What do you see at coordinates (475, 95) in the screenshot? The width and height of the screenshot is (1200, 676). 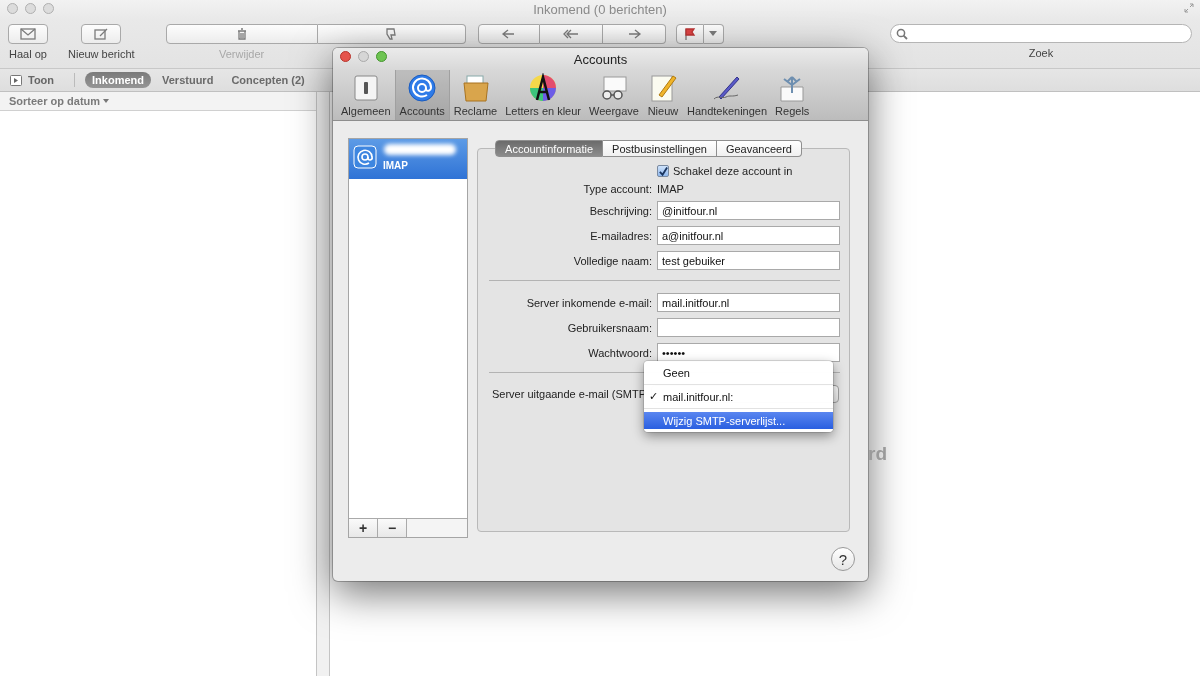 I see `preferences-tab: Reclame` at bounding box center [475, 95].